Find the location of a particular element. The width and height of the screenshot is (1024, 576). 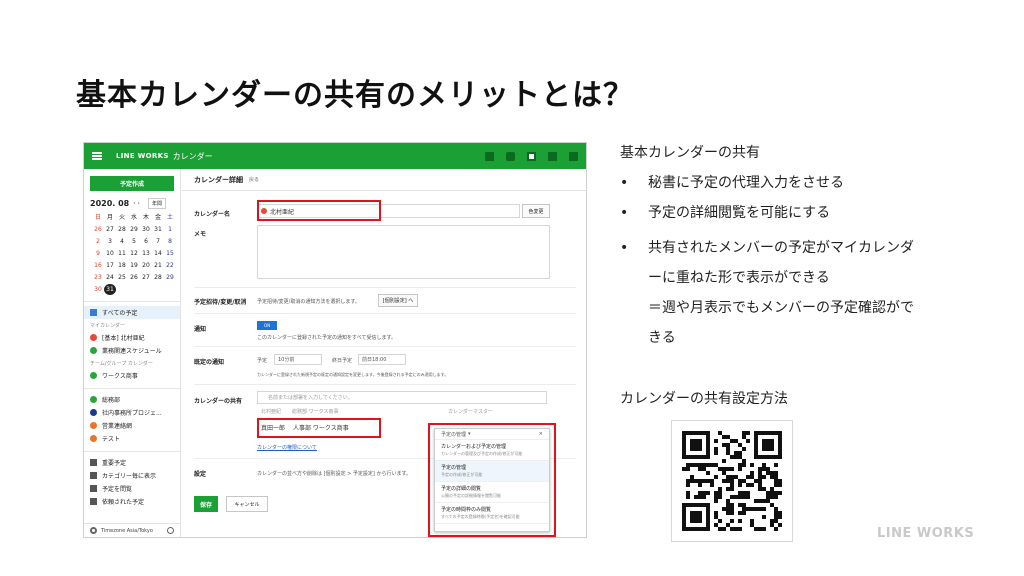

calendar-day: 18 is located at coordinates (122, 265).